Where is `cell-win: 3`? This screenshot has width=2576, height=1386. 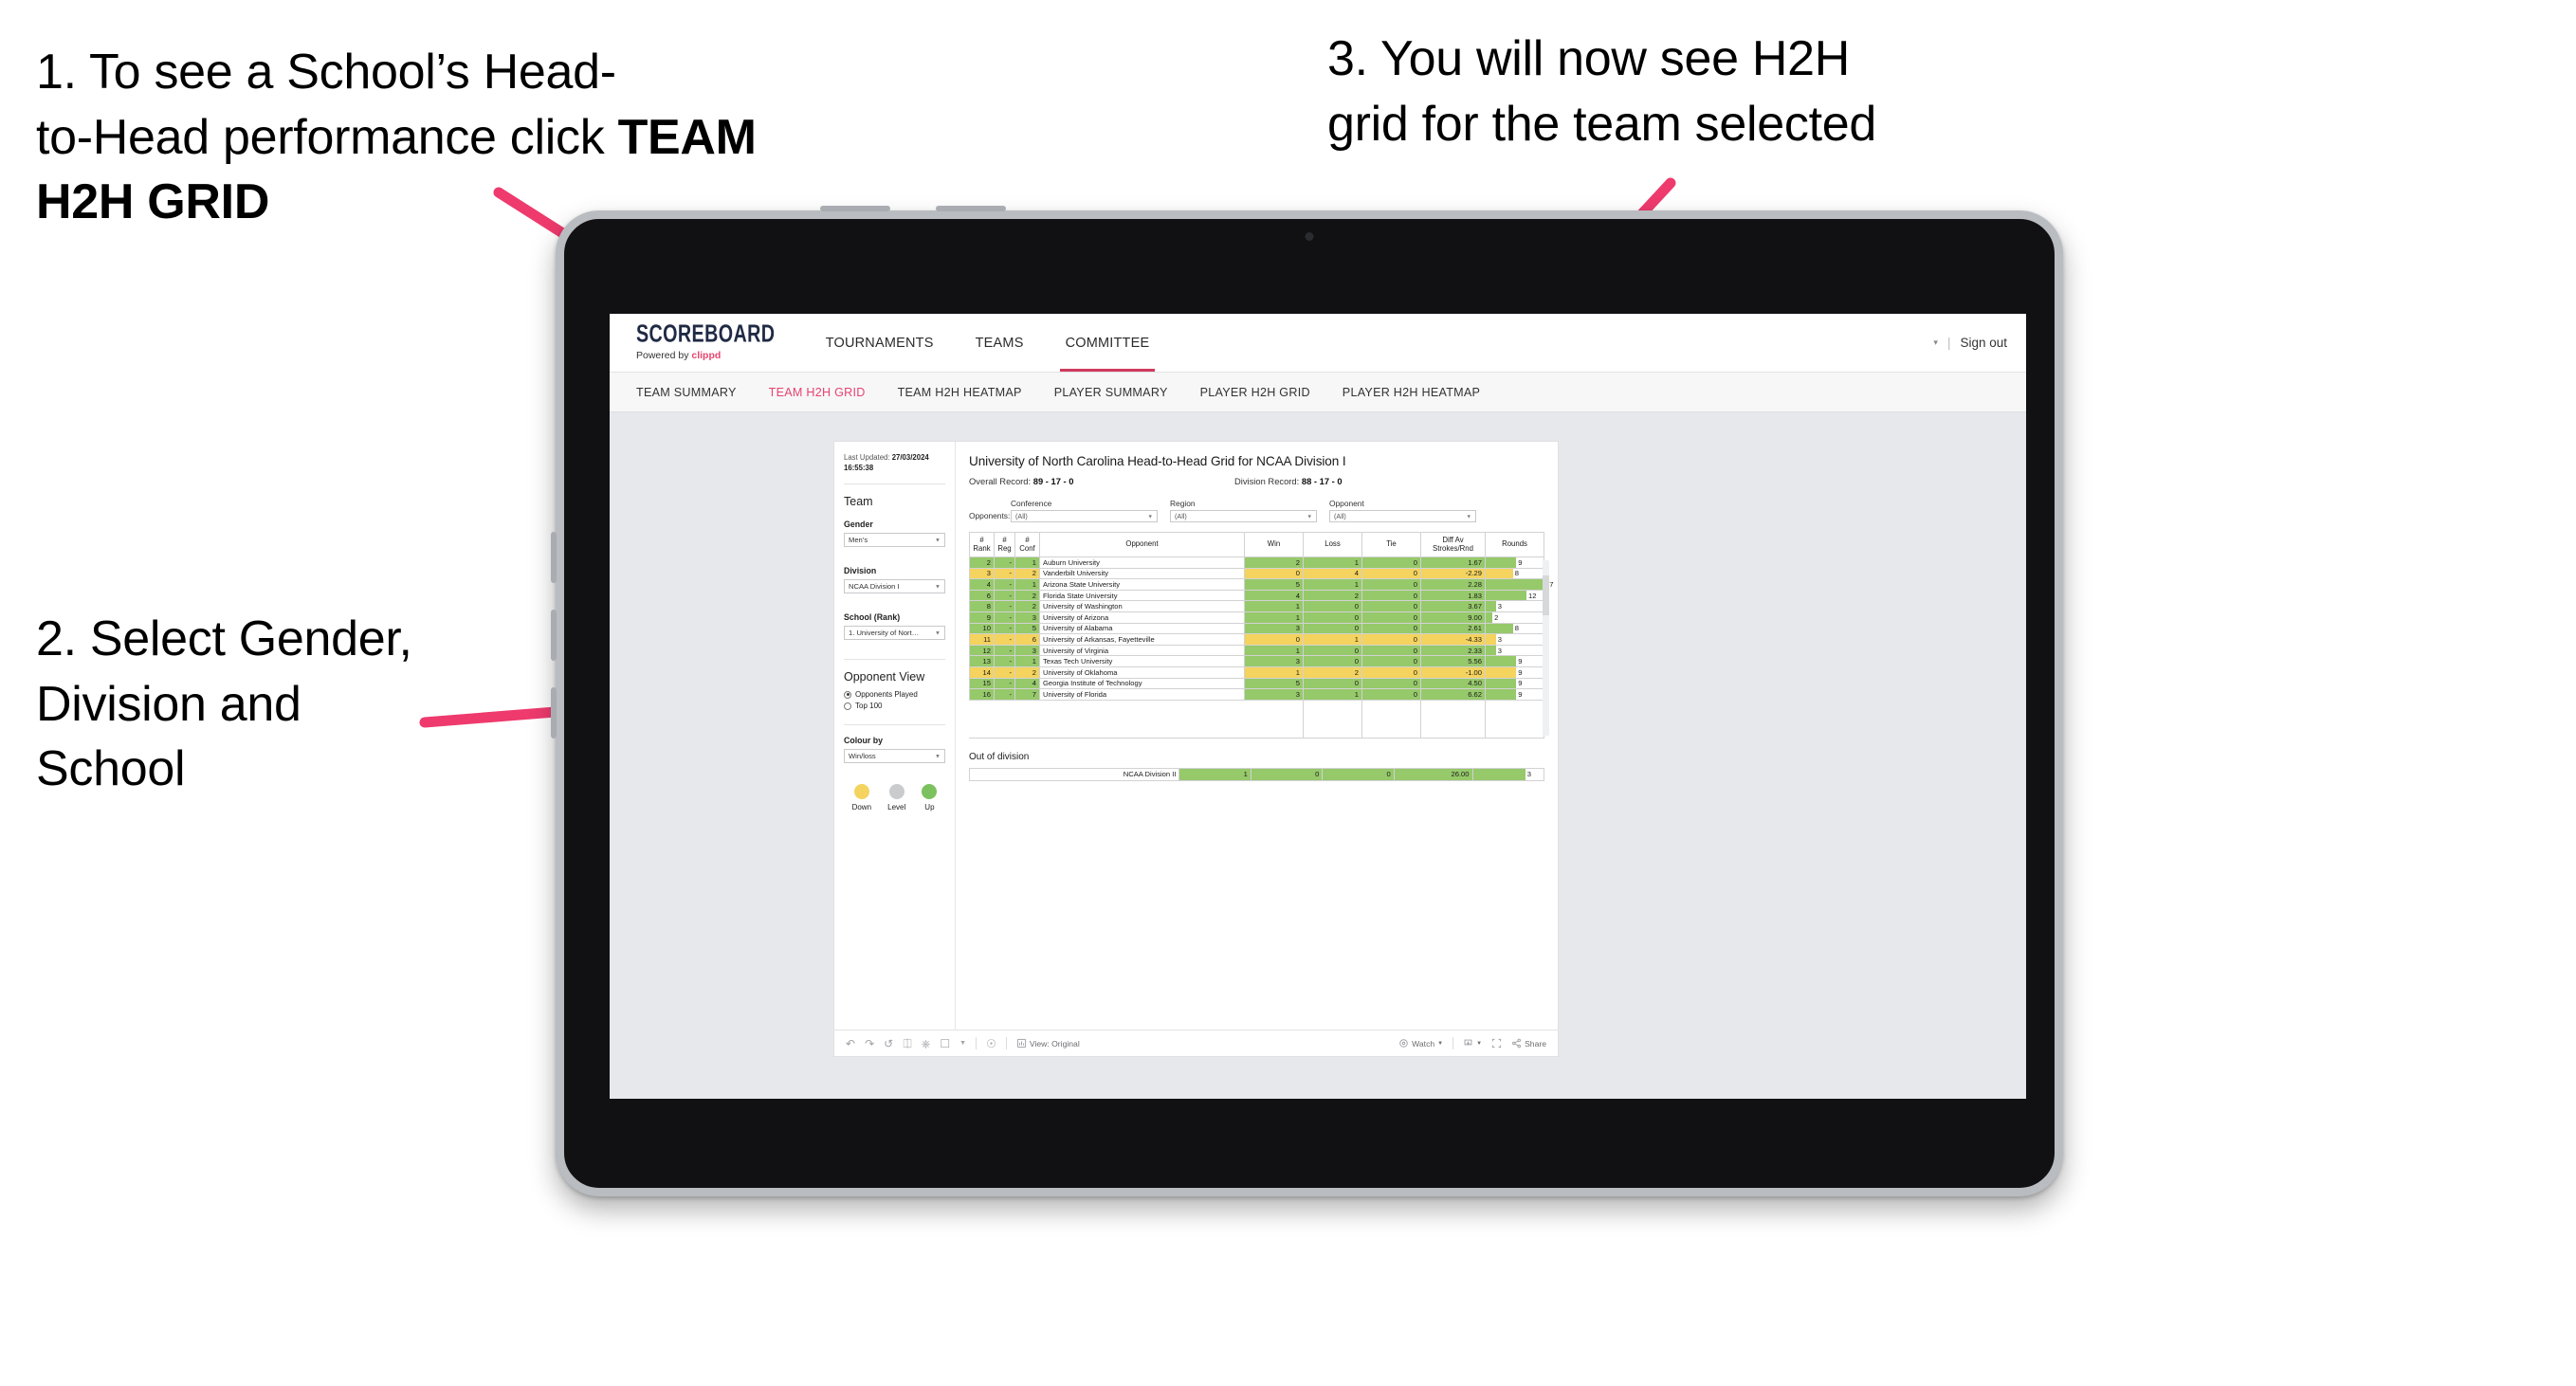 cell-win: 3 is located at coordinates (1274, 694).